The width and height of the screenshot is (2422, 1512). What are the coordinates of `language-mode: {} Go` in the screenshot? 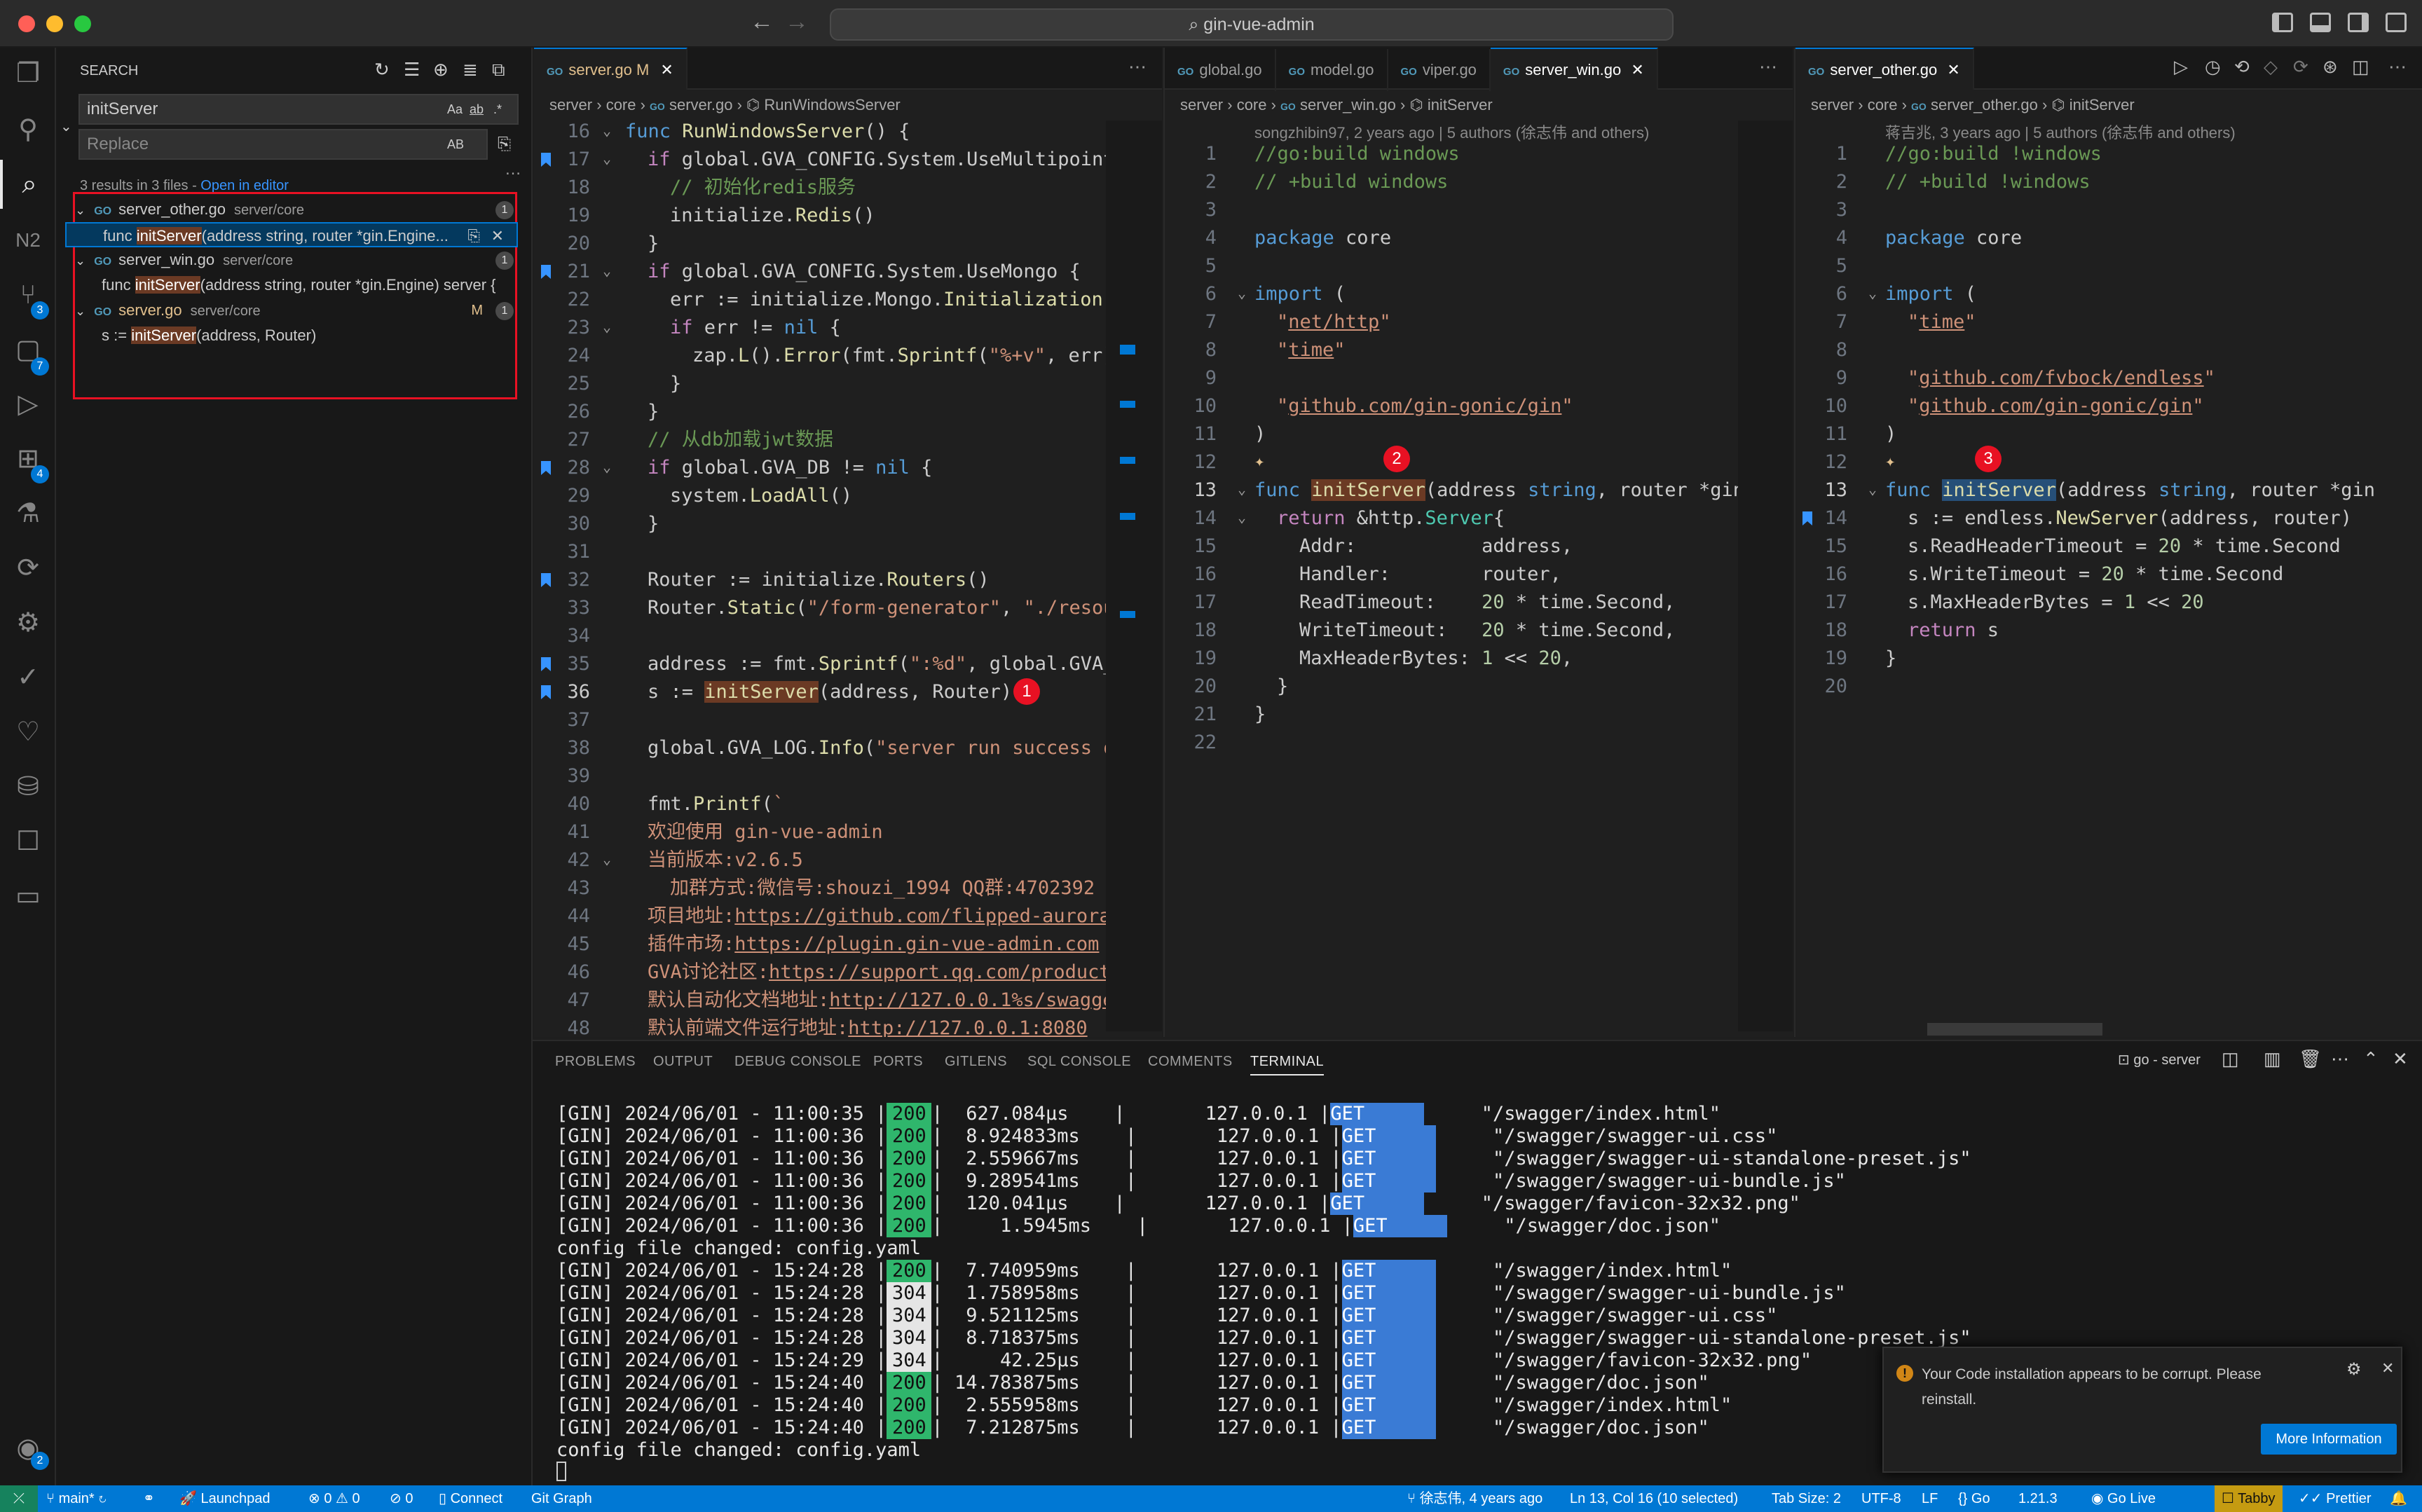 It's located at (1974, 1498).